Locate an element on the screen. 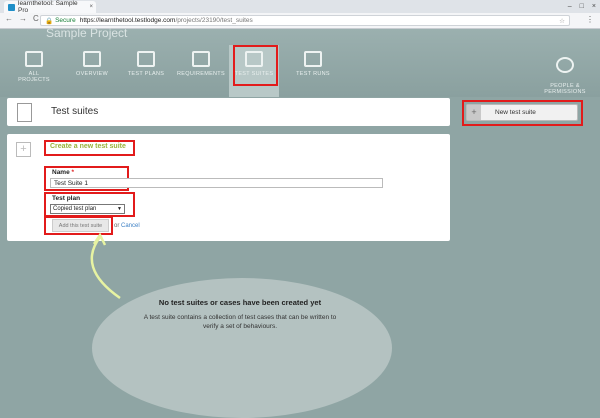 The image size is (600, 418). new-test-suite-button: + New test suite is located at coordinates (522, 112).